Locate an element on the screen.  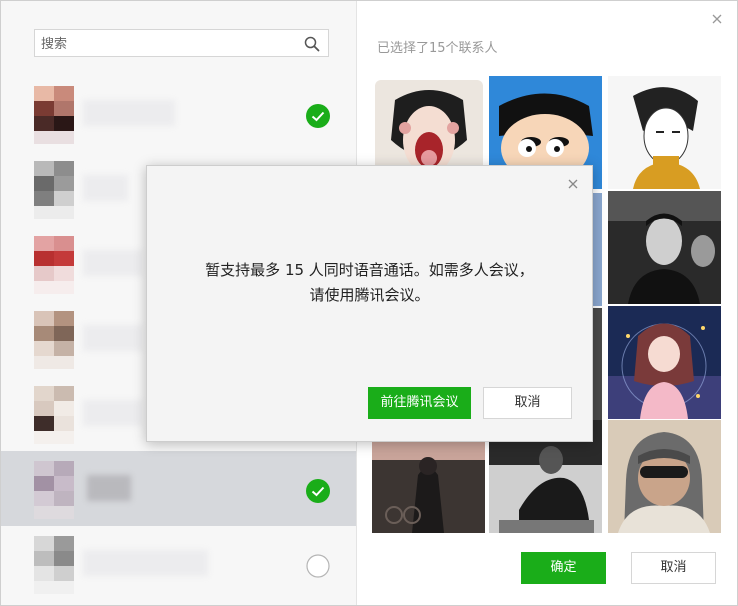
selected-count-label: 已选择了15个联系人 is located at coordinates (437, 48).